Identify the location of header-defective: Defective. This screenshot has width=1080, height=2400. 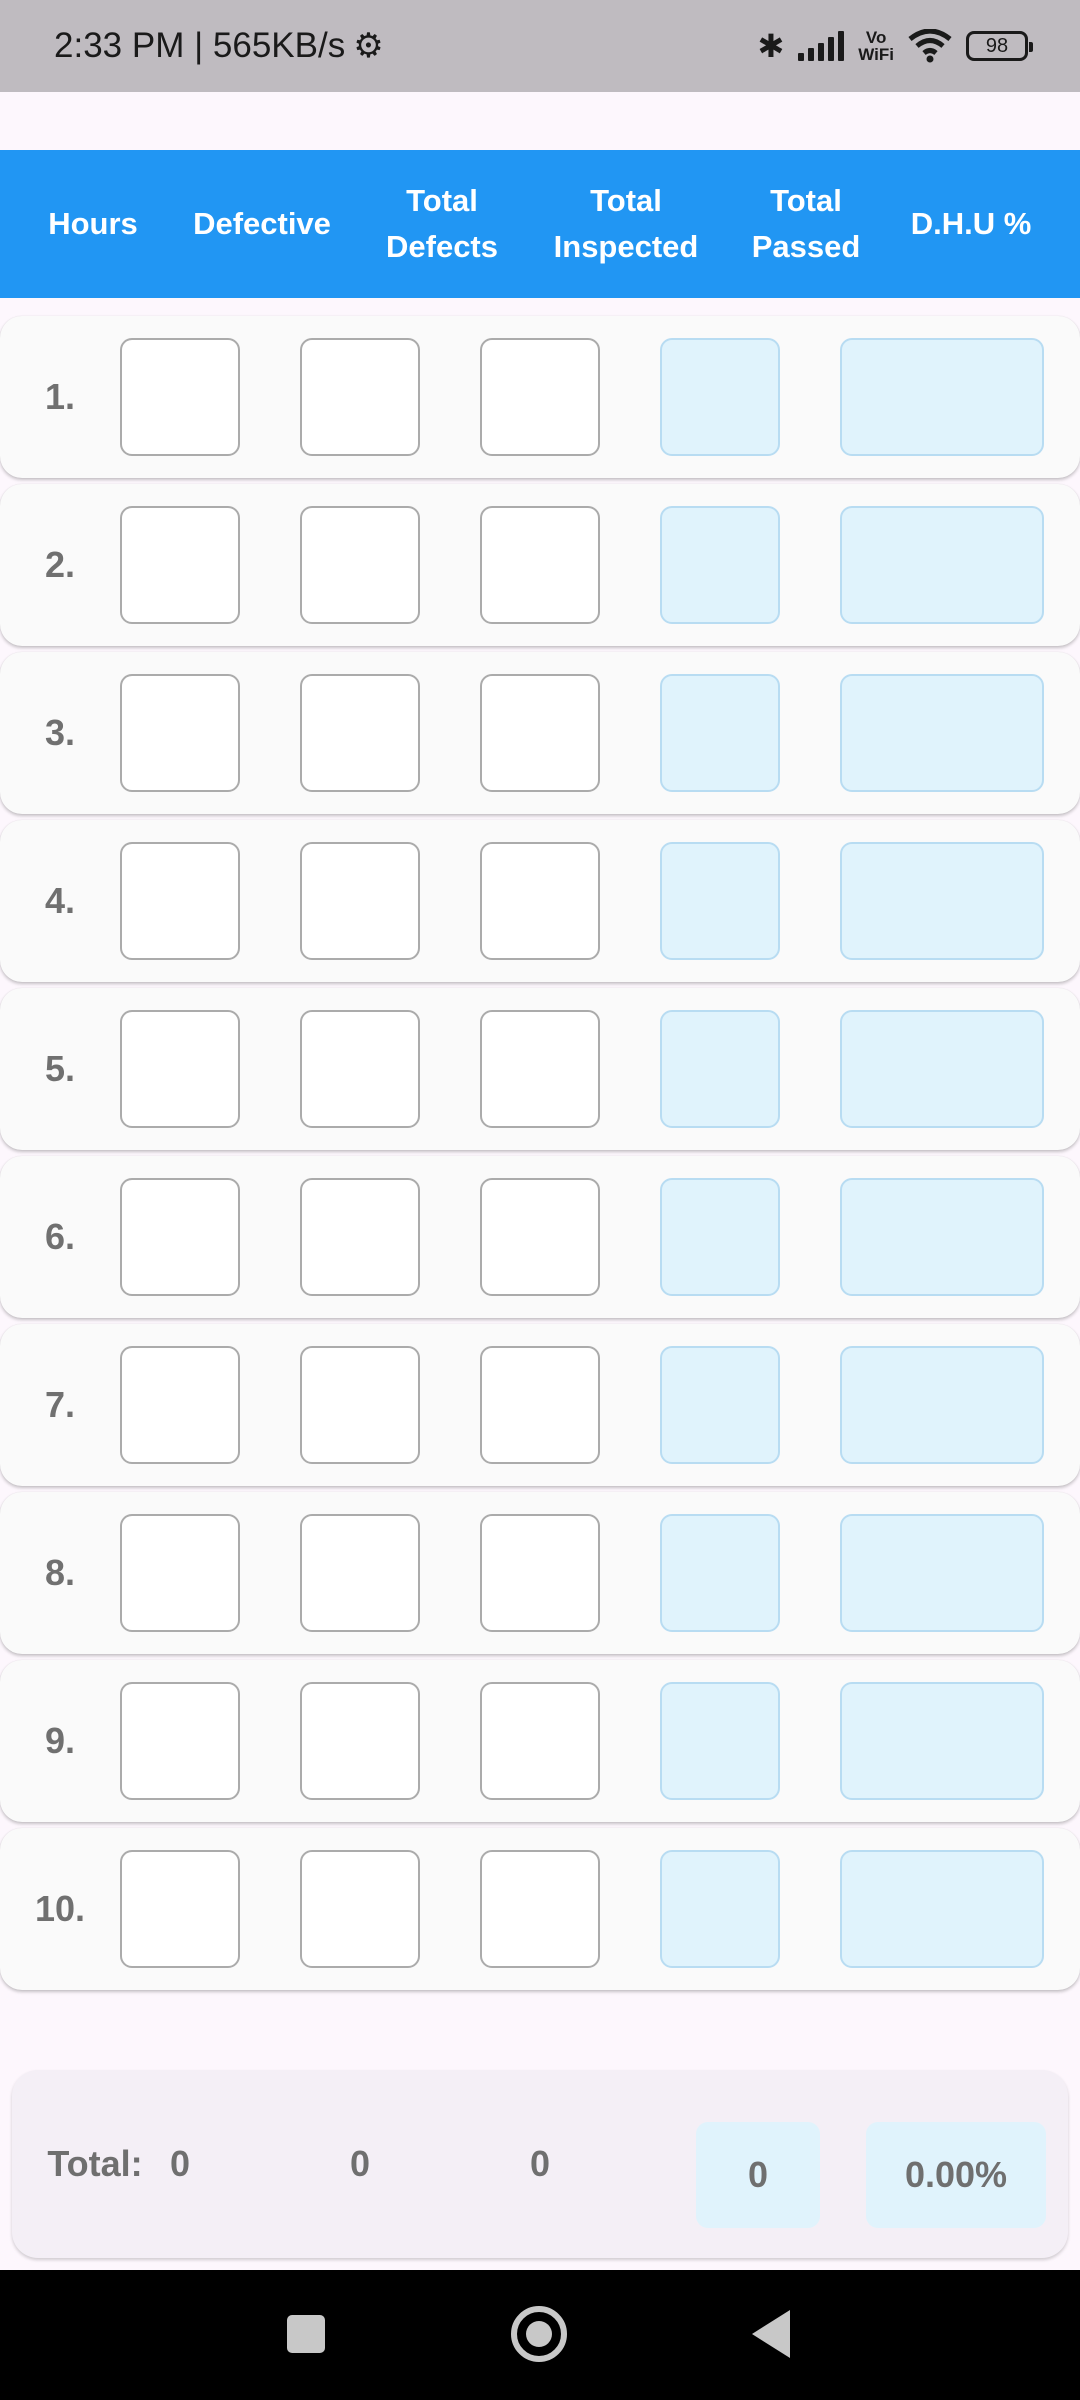
(262, 224).